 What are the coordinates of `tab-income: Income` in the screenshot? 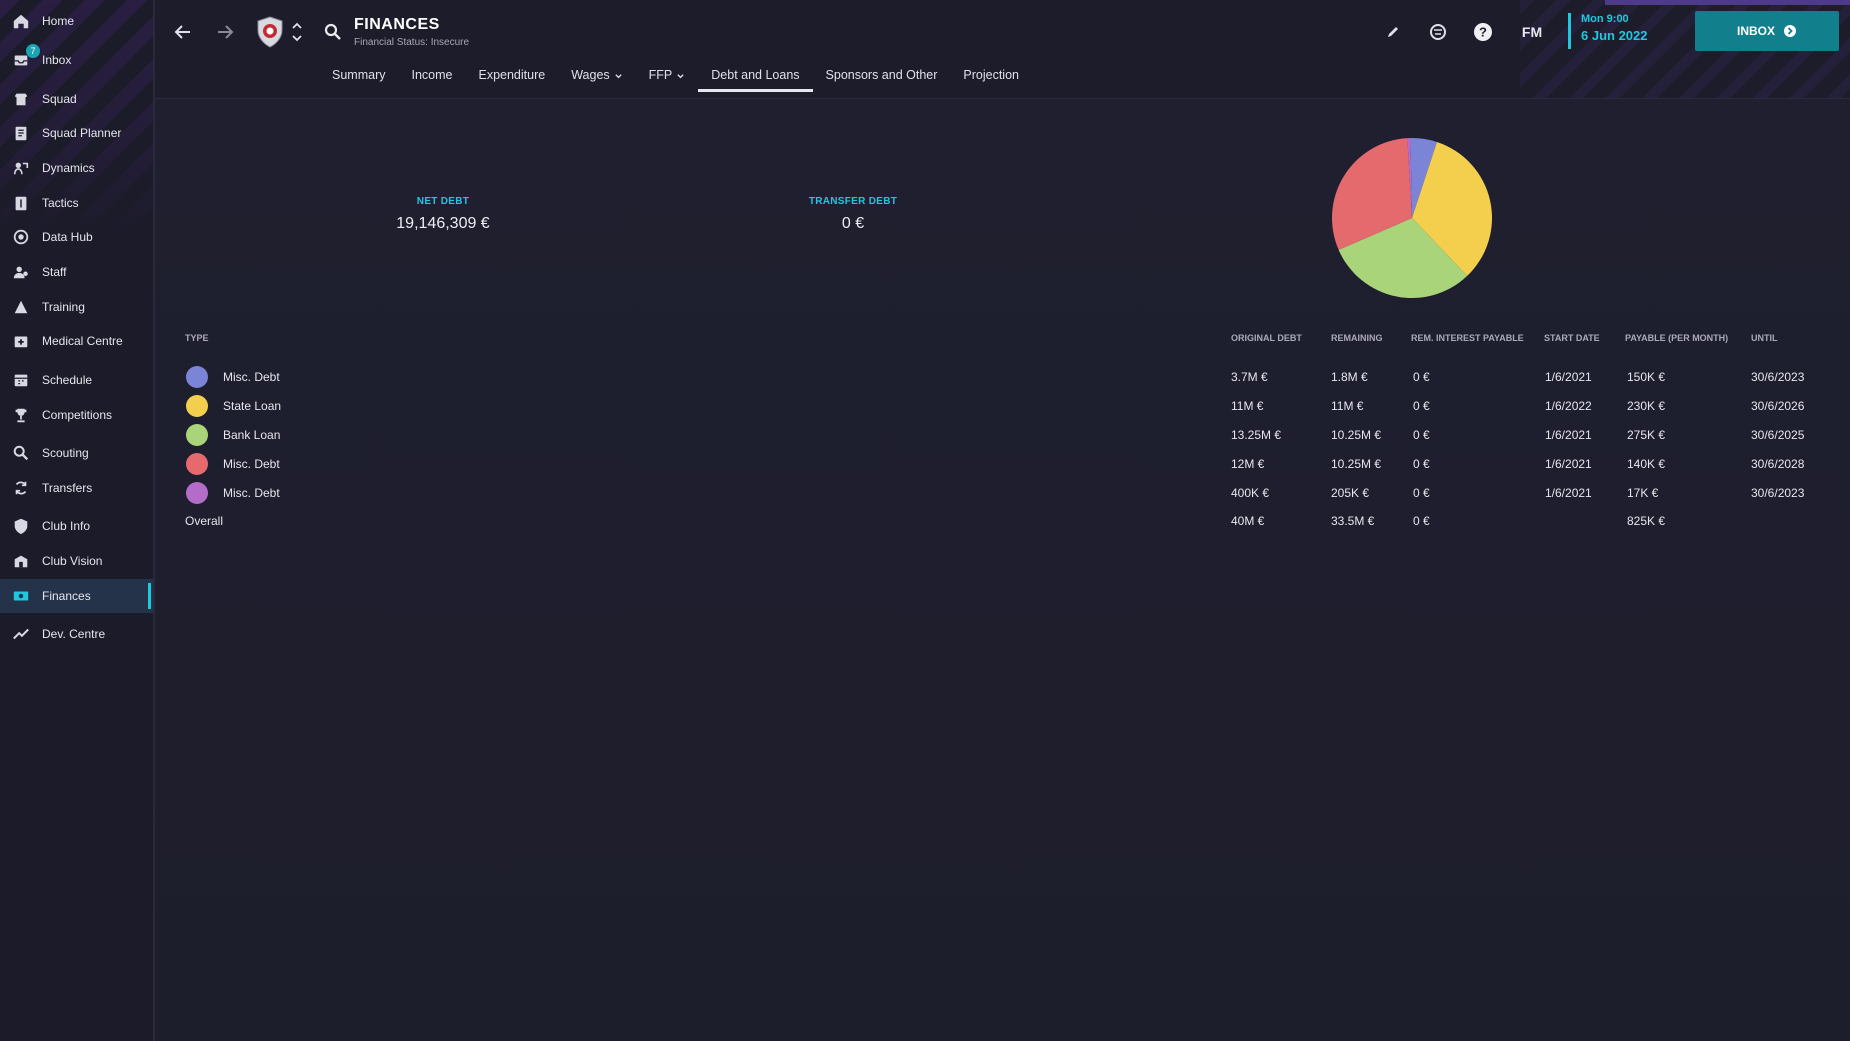 It's located at (431, 77).